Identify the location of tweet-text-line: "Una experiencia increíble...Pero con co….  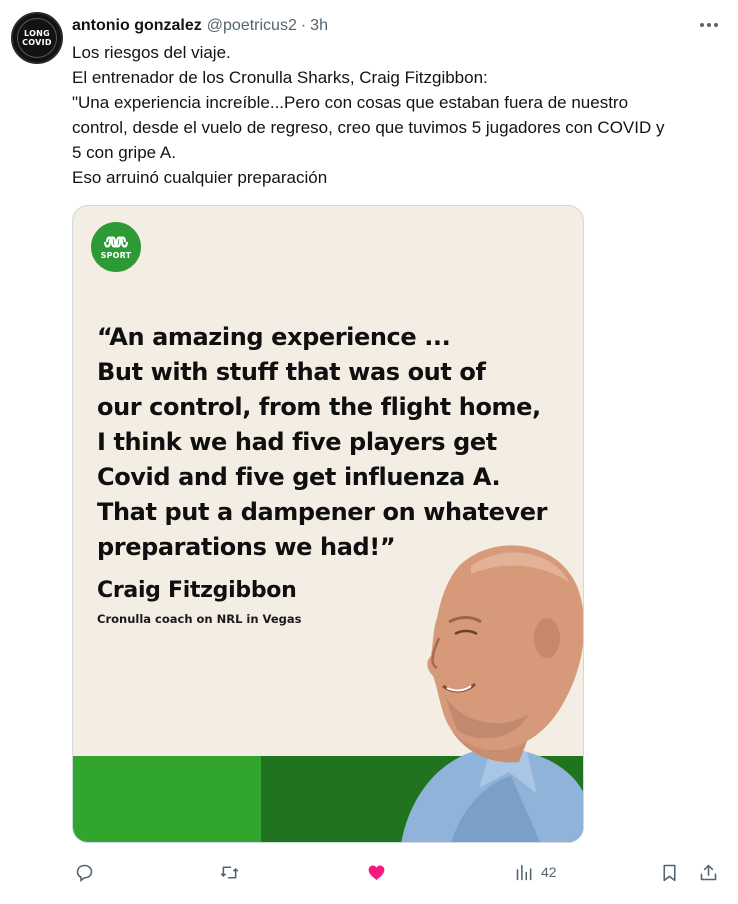
(350, 102).